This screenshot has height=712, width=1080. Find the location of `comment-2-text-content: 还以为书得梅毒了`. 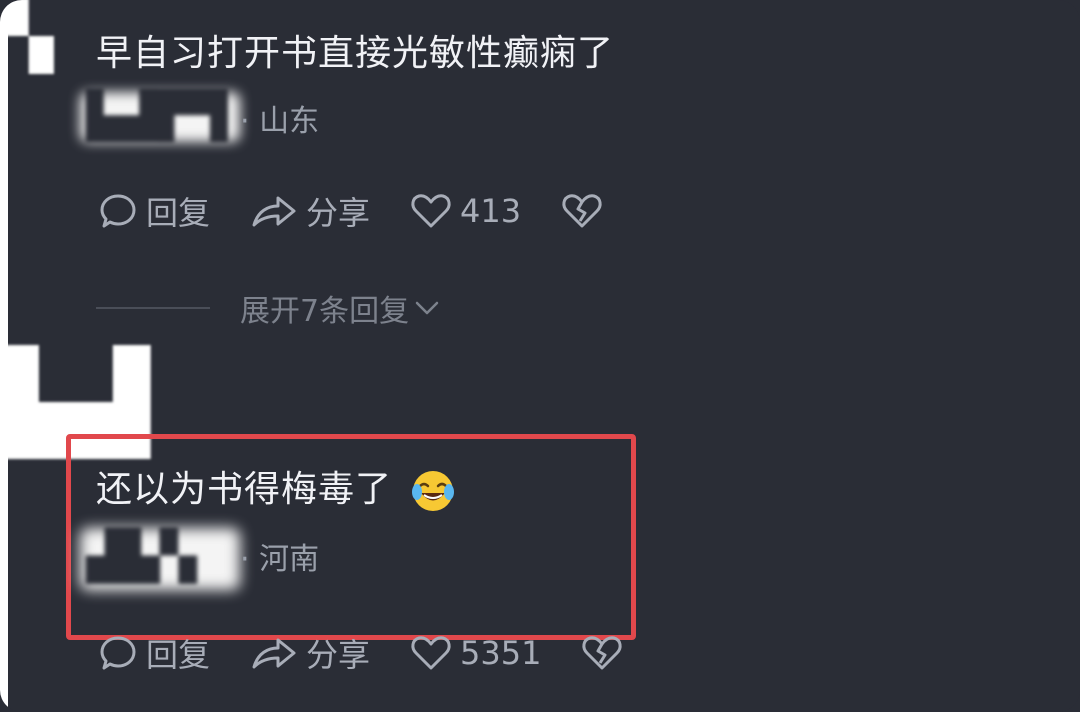

comment-2-text-content: 还以为书得梅毒了 is located at coordinates (244, 489).